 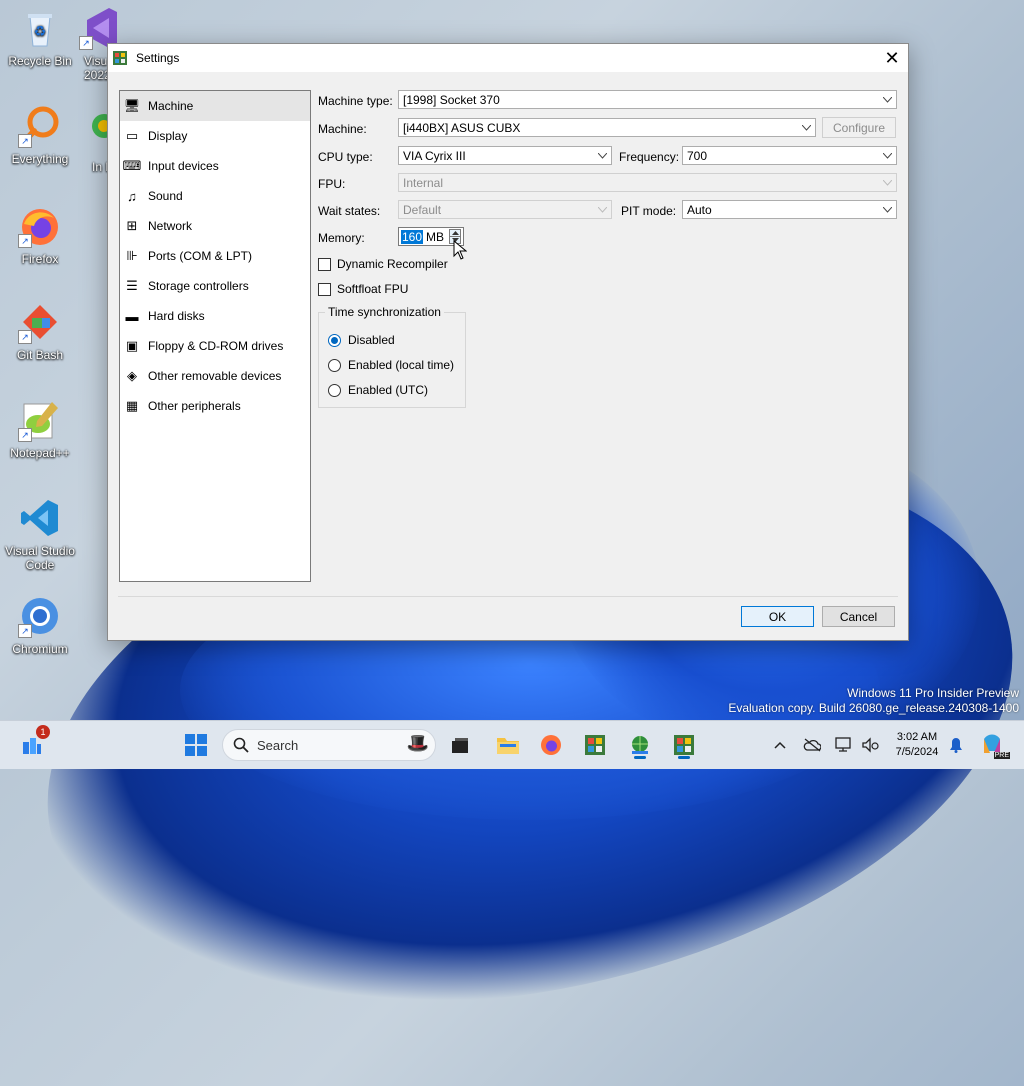 What do you see at coordinates (993, 745) in the screenshot?
I see `copilot-button: PRE` at bounding box center [993, 745].